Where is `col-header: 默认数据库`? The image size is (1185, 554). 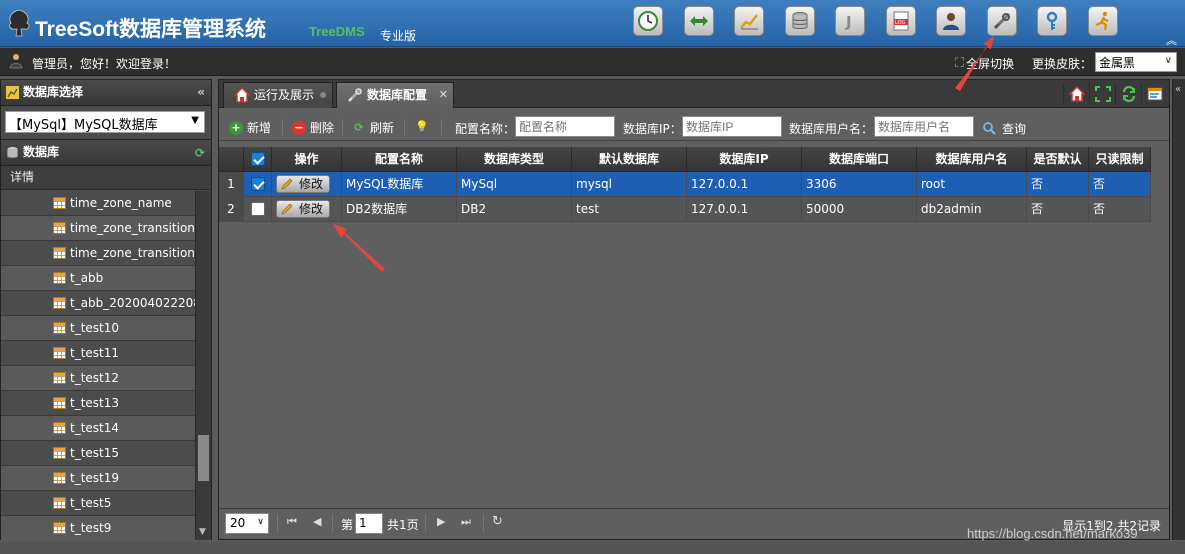 col-header: 默认数据库 is located at coordinates (629, 159).